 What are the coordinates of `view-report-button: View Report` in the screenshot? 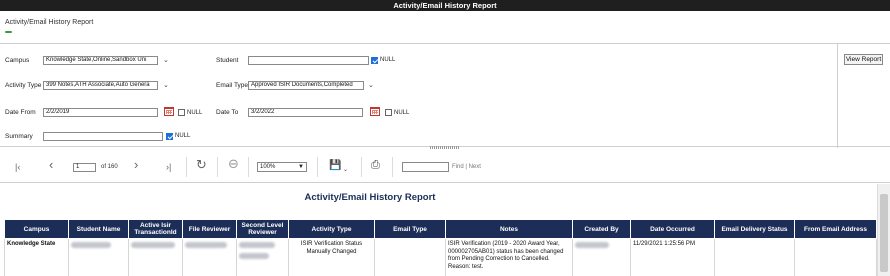 It's located at (863, 59).